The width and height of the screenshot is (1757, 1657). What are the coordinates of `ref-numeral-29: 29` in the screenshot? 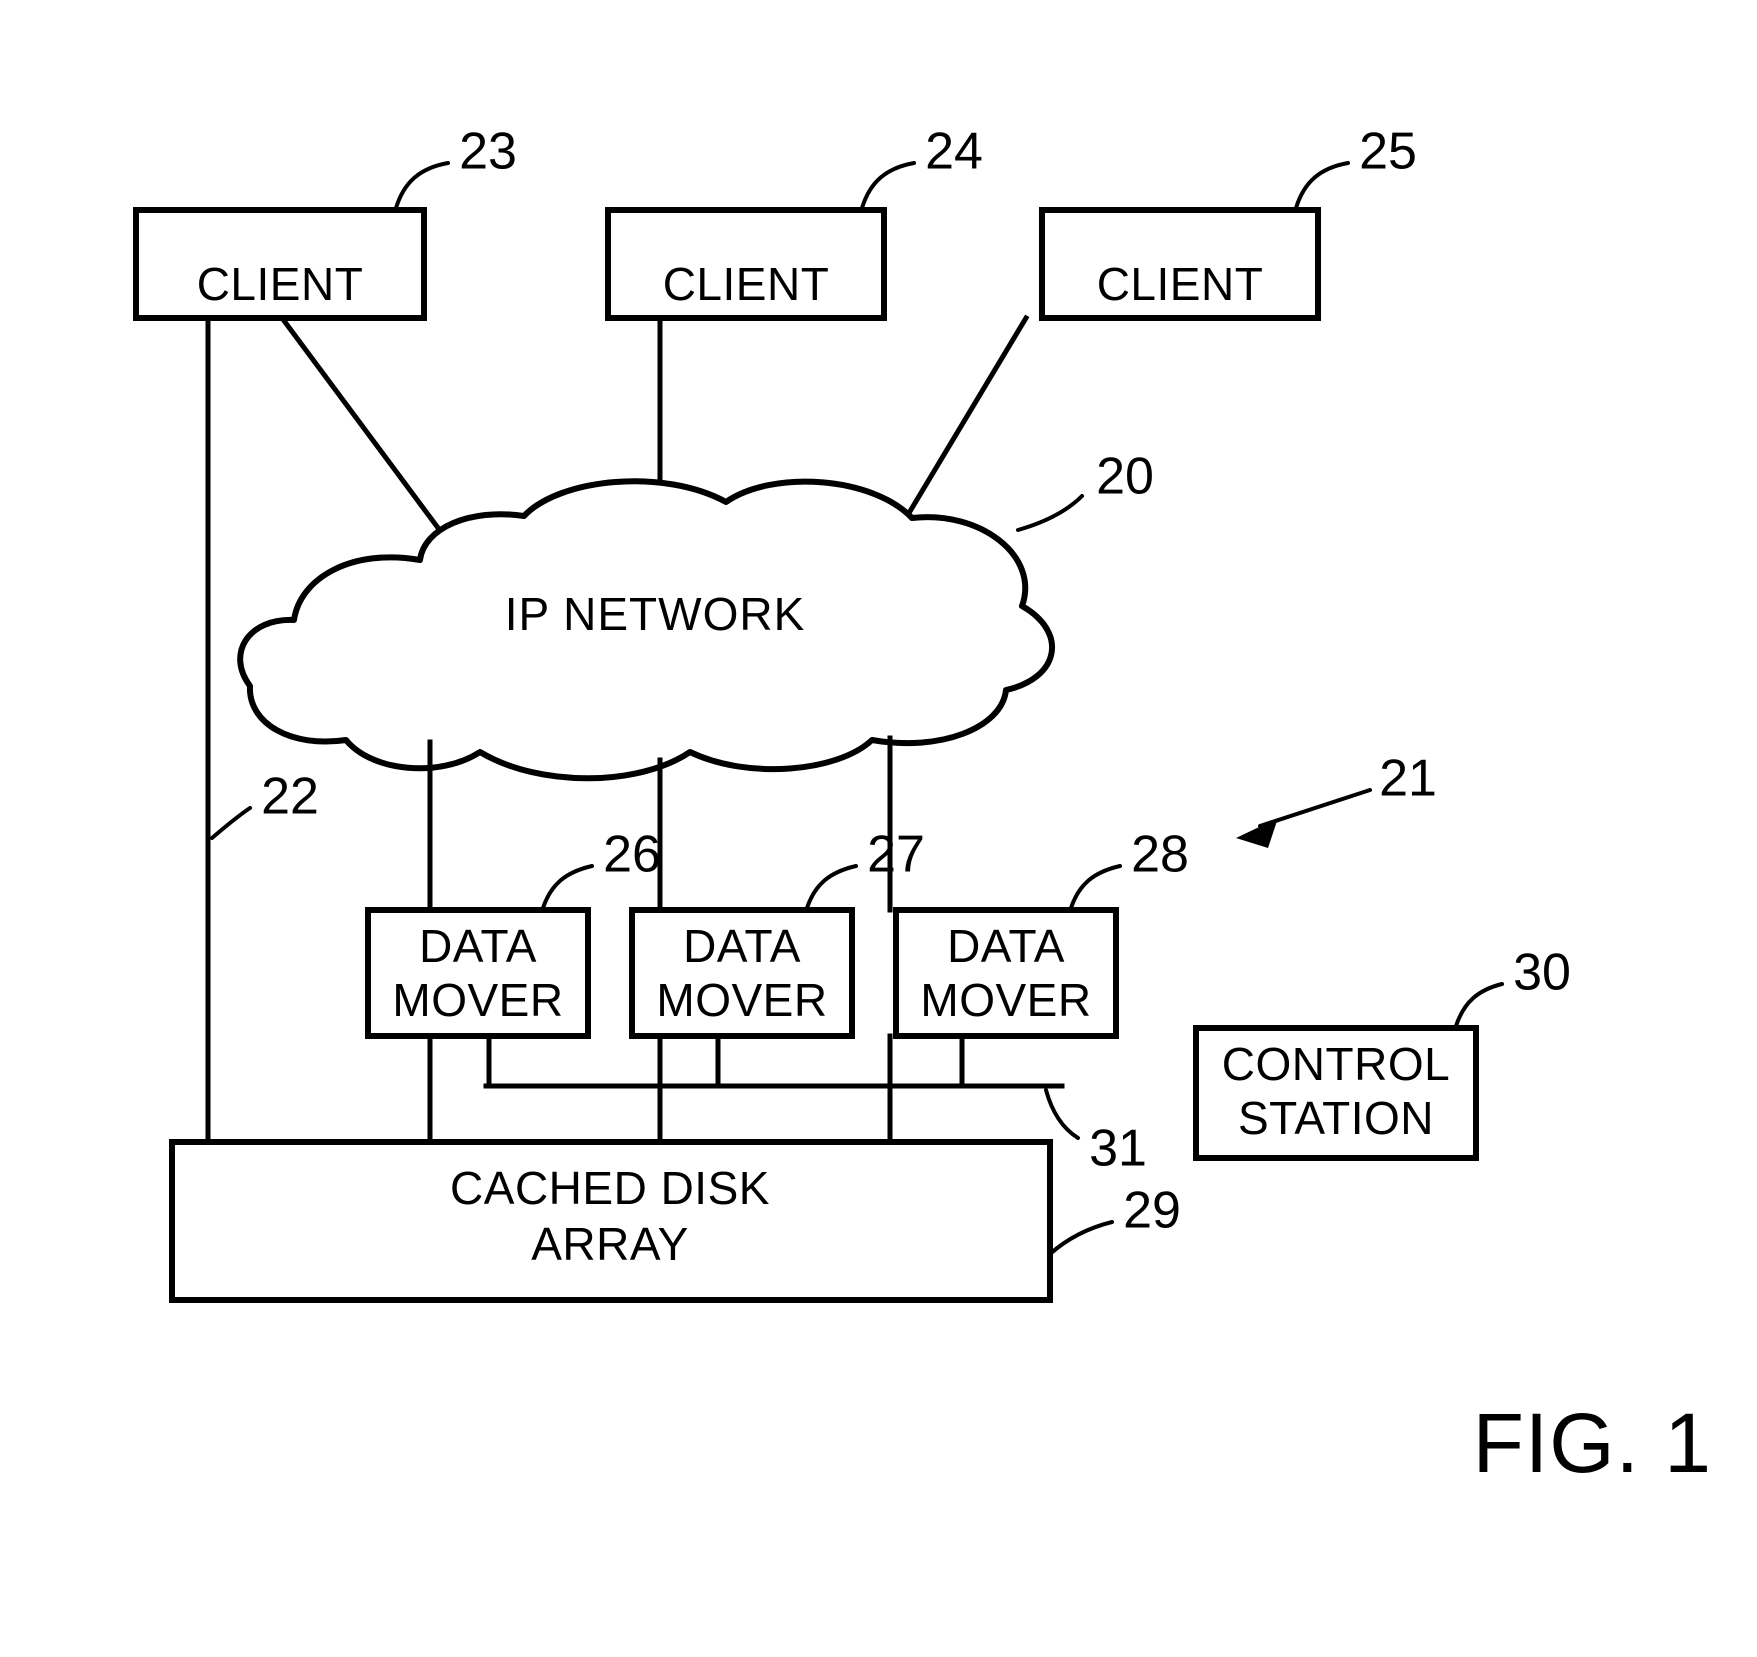 It's located at (1152, 1211).